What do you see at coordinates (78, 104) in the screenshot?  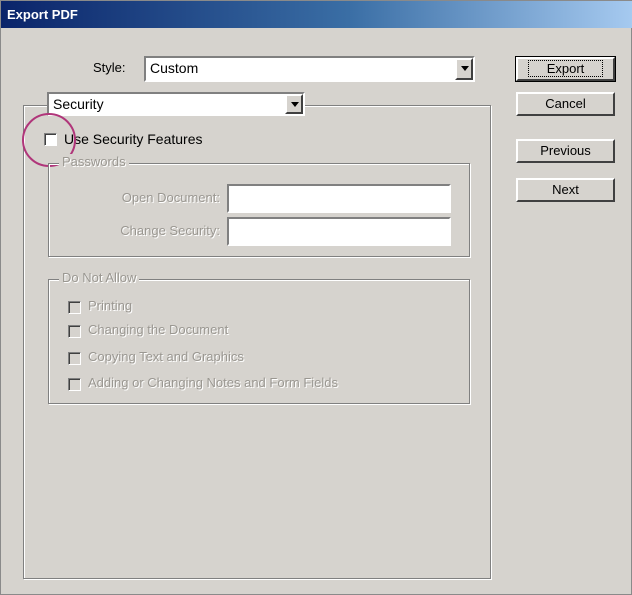 I see `section-dropdown-value: Security` at bounding box center [78, 104].